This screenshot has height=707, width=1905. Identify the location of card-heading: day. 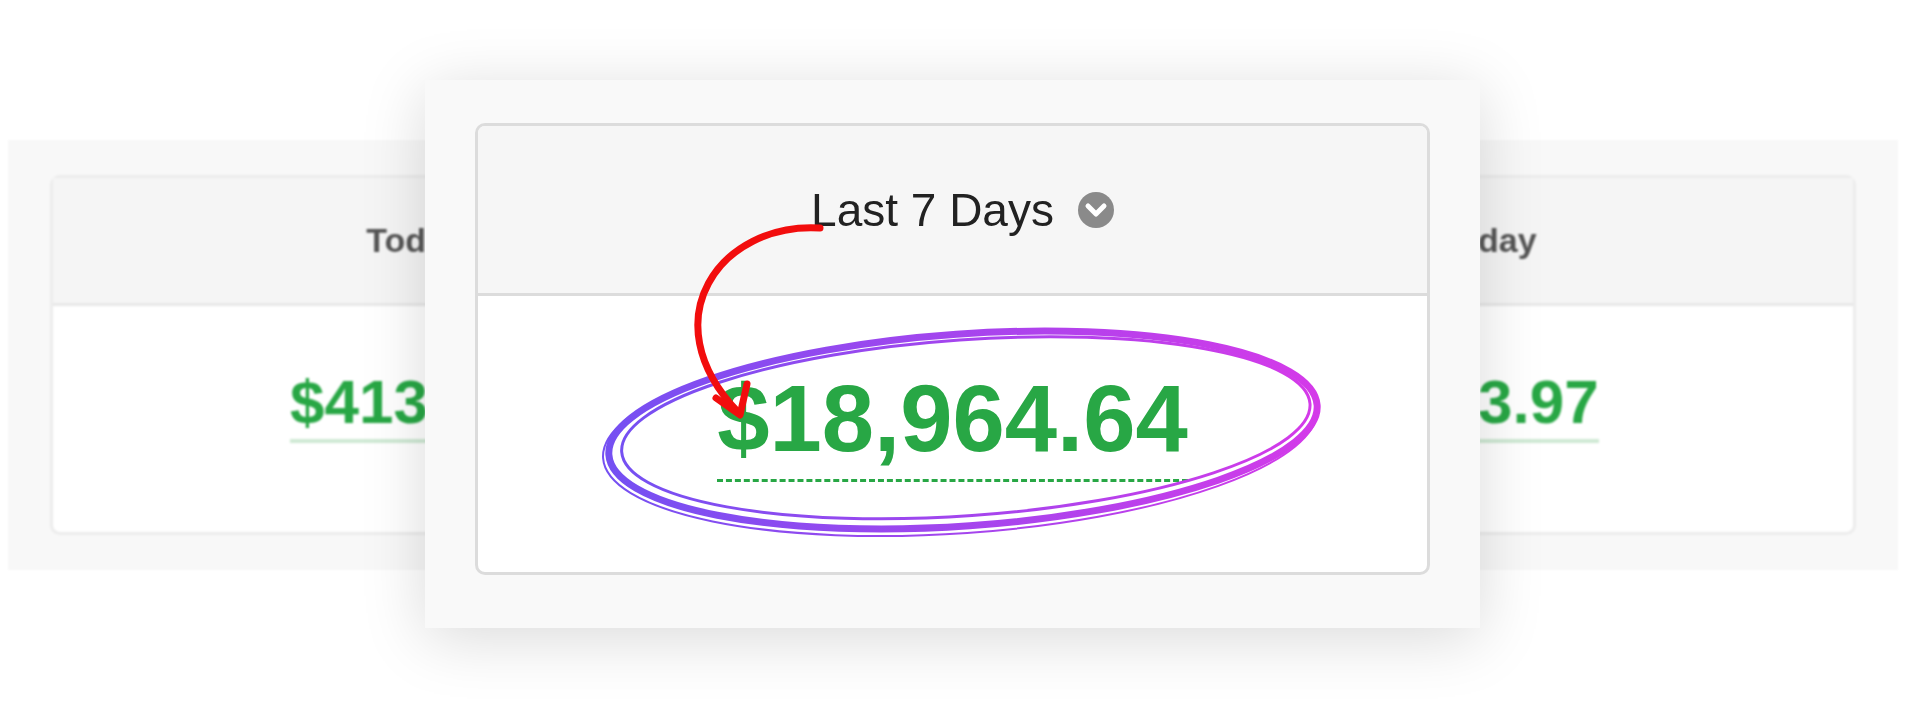
(1507, 240).